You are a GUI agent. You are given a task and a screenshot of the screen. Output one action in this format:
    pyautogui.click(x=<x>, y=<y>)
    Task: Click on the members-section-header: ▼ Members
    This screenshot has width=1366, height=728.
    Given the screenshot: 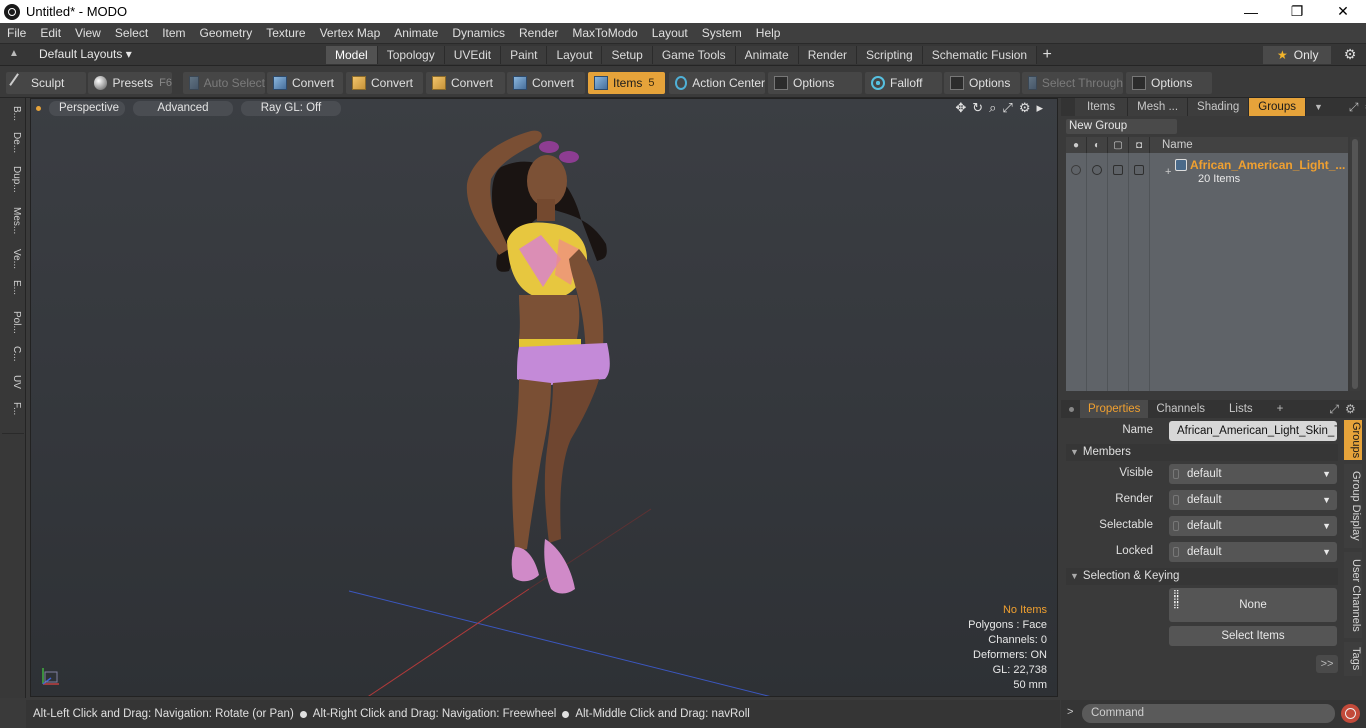 What is the action you would take?
    pyautogui.click(x=1202, y=452)
    